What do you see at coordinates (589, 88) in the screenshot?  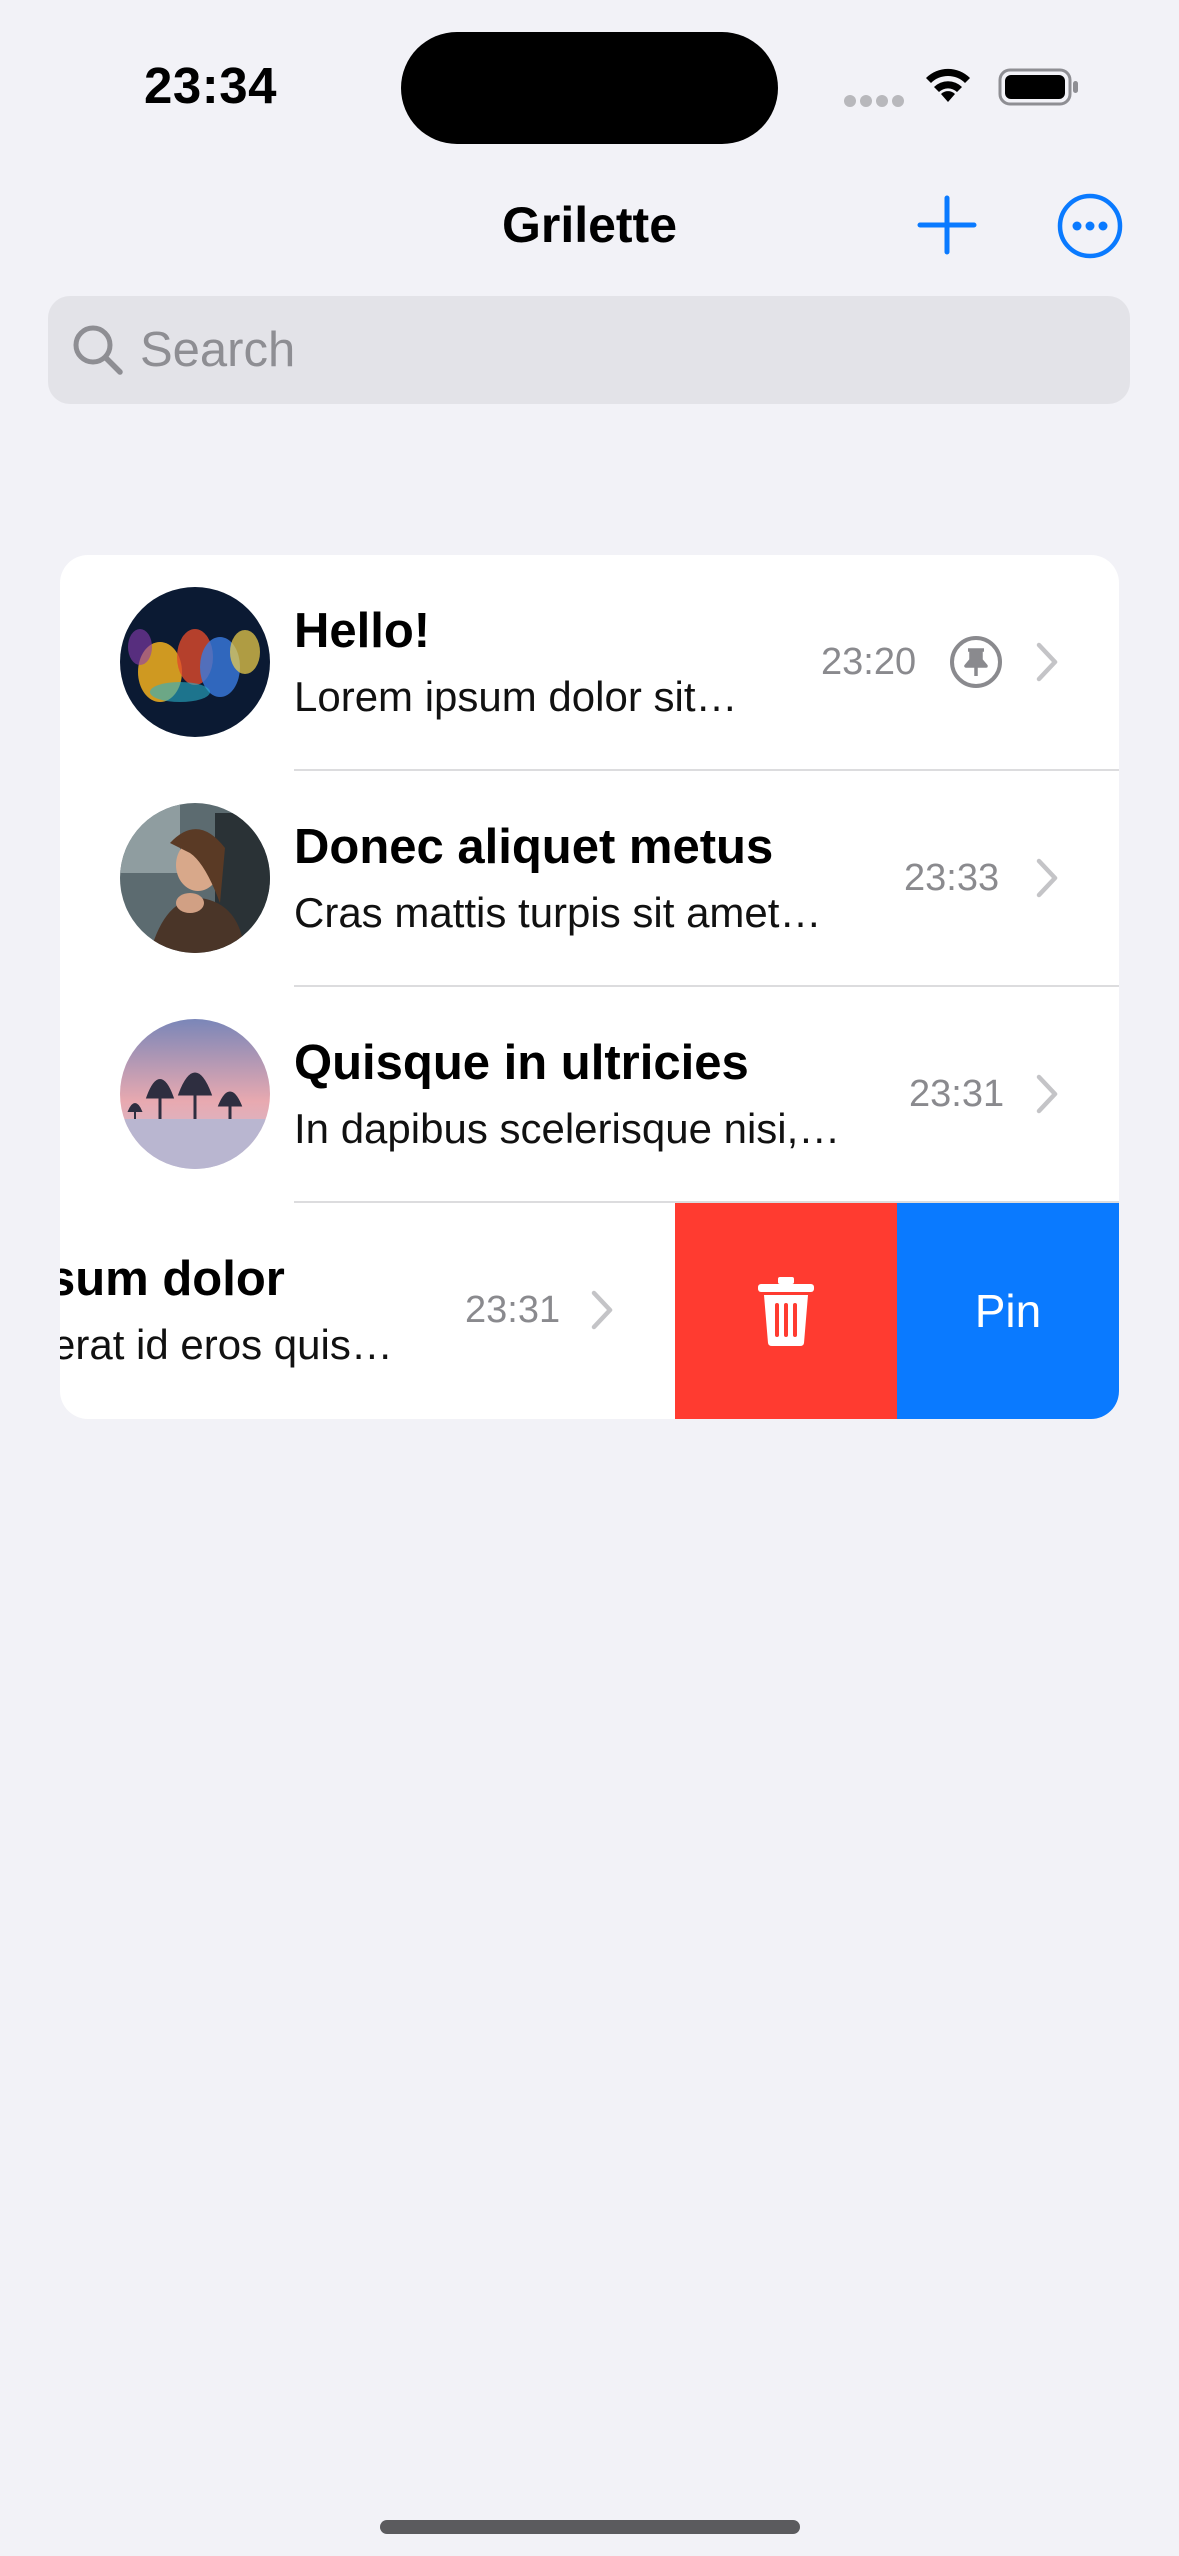 I see `dynamic-island` at bounding box center [589, 88].